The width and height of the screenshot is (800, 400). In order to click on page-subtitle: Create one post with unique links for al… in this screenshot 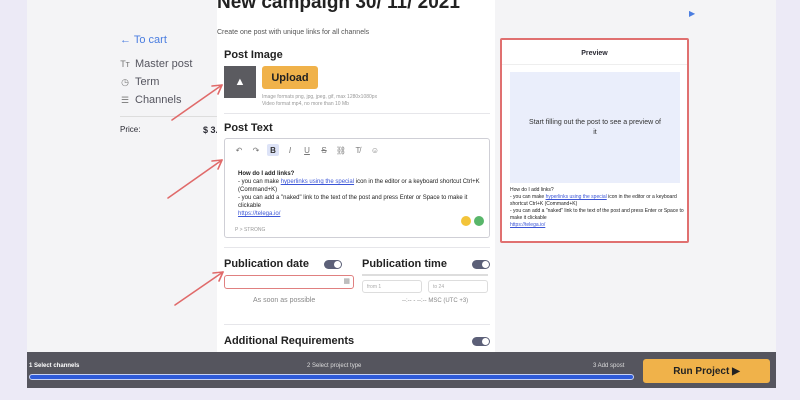, I will do `click(293, 32)`.